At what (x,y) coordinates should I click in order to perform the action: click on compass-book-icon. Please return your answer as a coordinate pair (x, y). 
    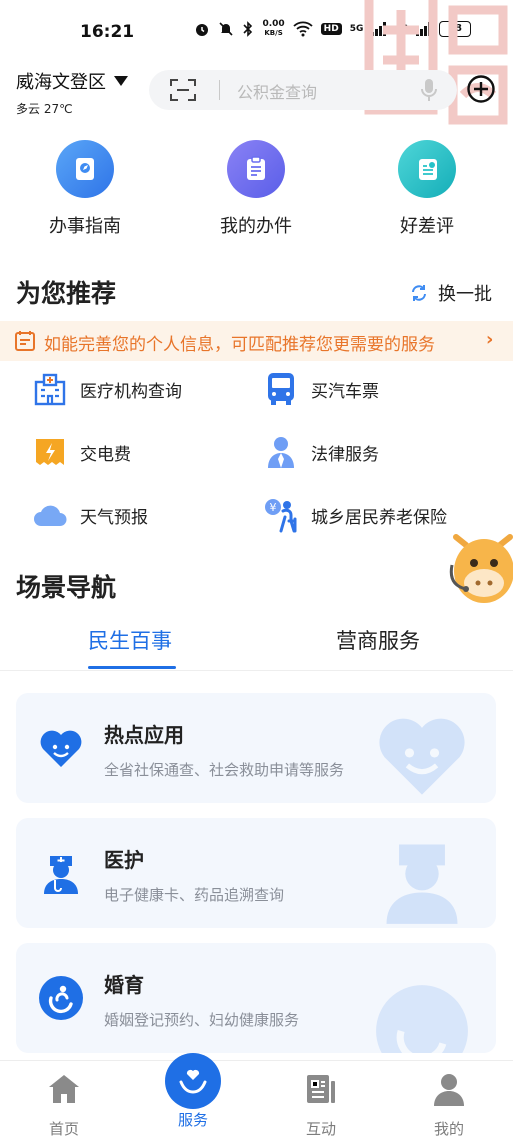
    Looking at the image, I should click on (85, 169).